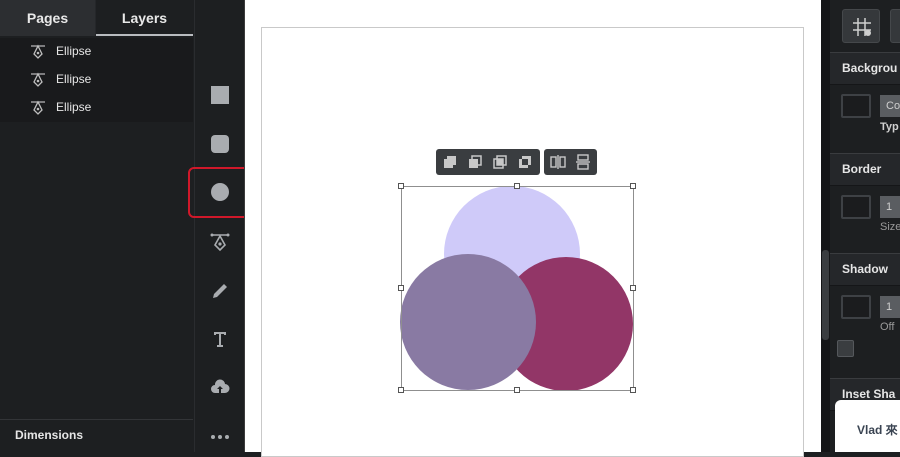  I want to click on section-background: Backgrou, so click(865, 68).